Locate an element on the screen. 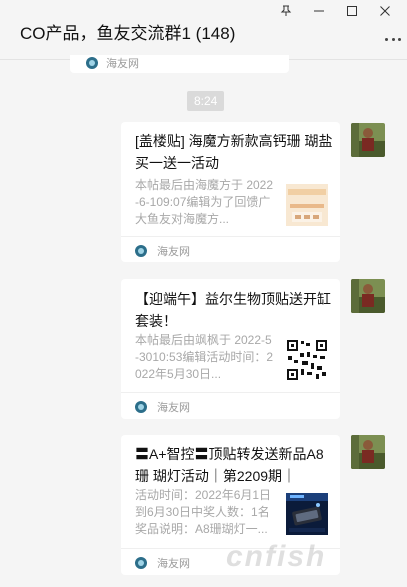  title-bar: CO产品，鱼友交流群1 (148) is located at coordinates (203, 30).